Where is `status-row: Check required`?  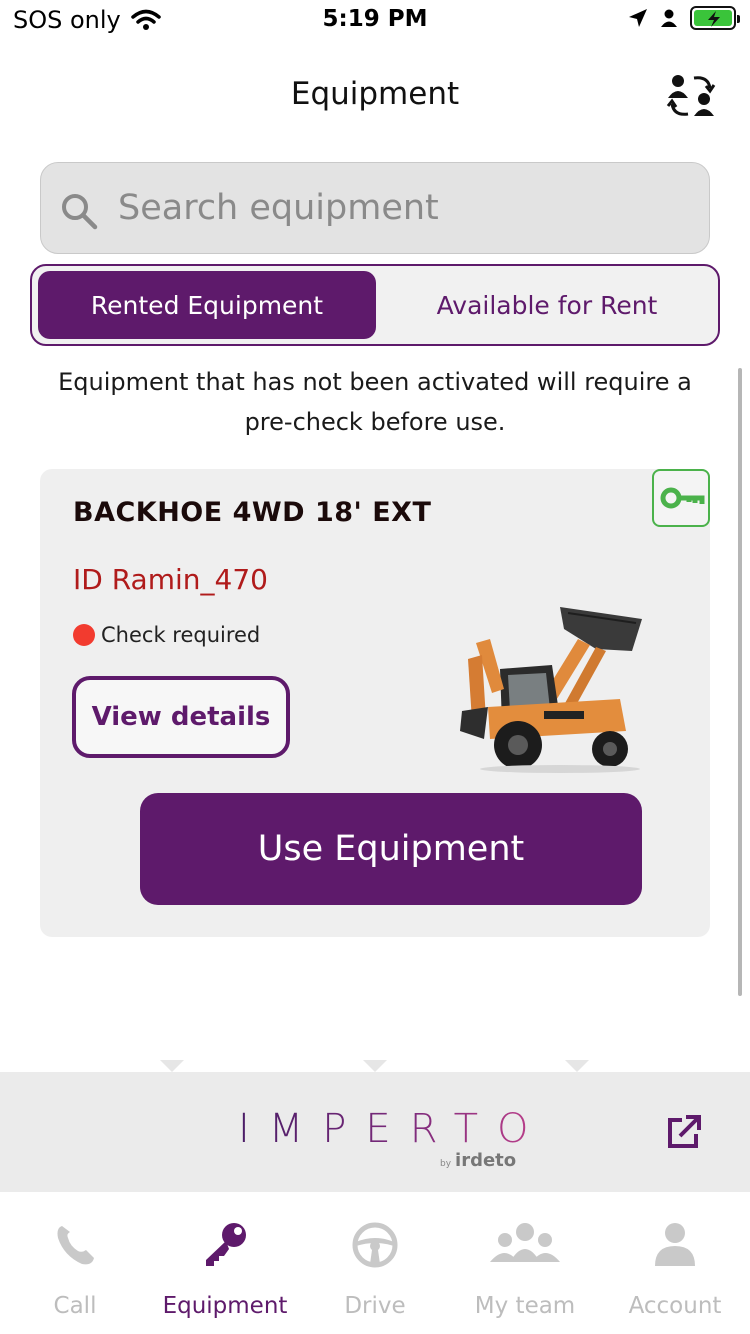
status-row: Check required is located at coordinates (166, 635).